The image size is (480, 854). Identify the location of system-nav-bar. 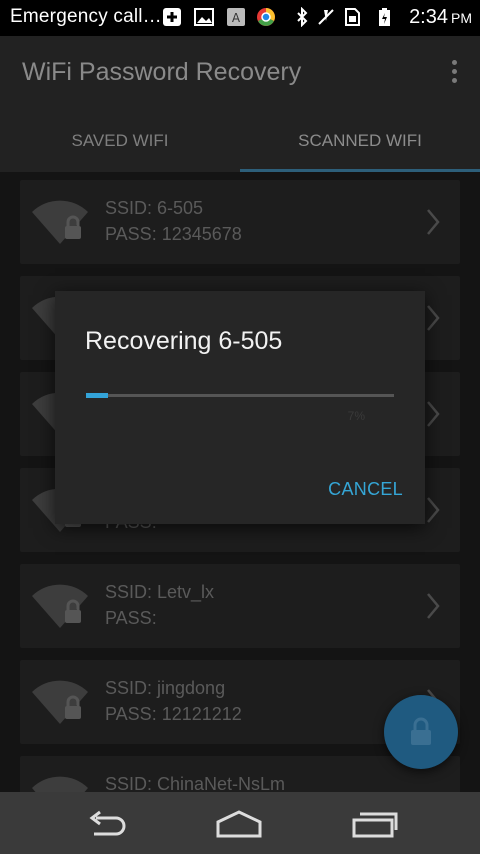
(240, 823).